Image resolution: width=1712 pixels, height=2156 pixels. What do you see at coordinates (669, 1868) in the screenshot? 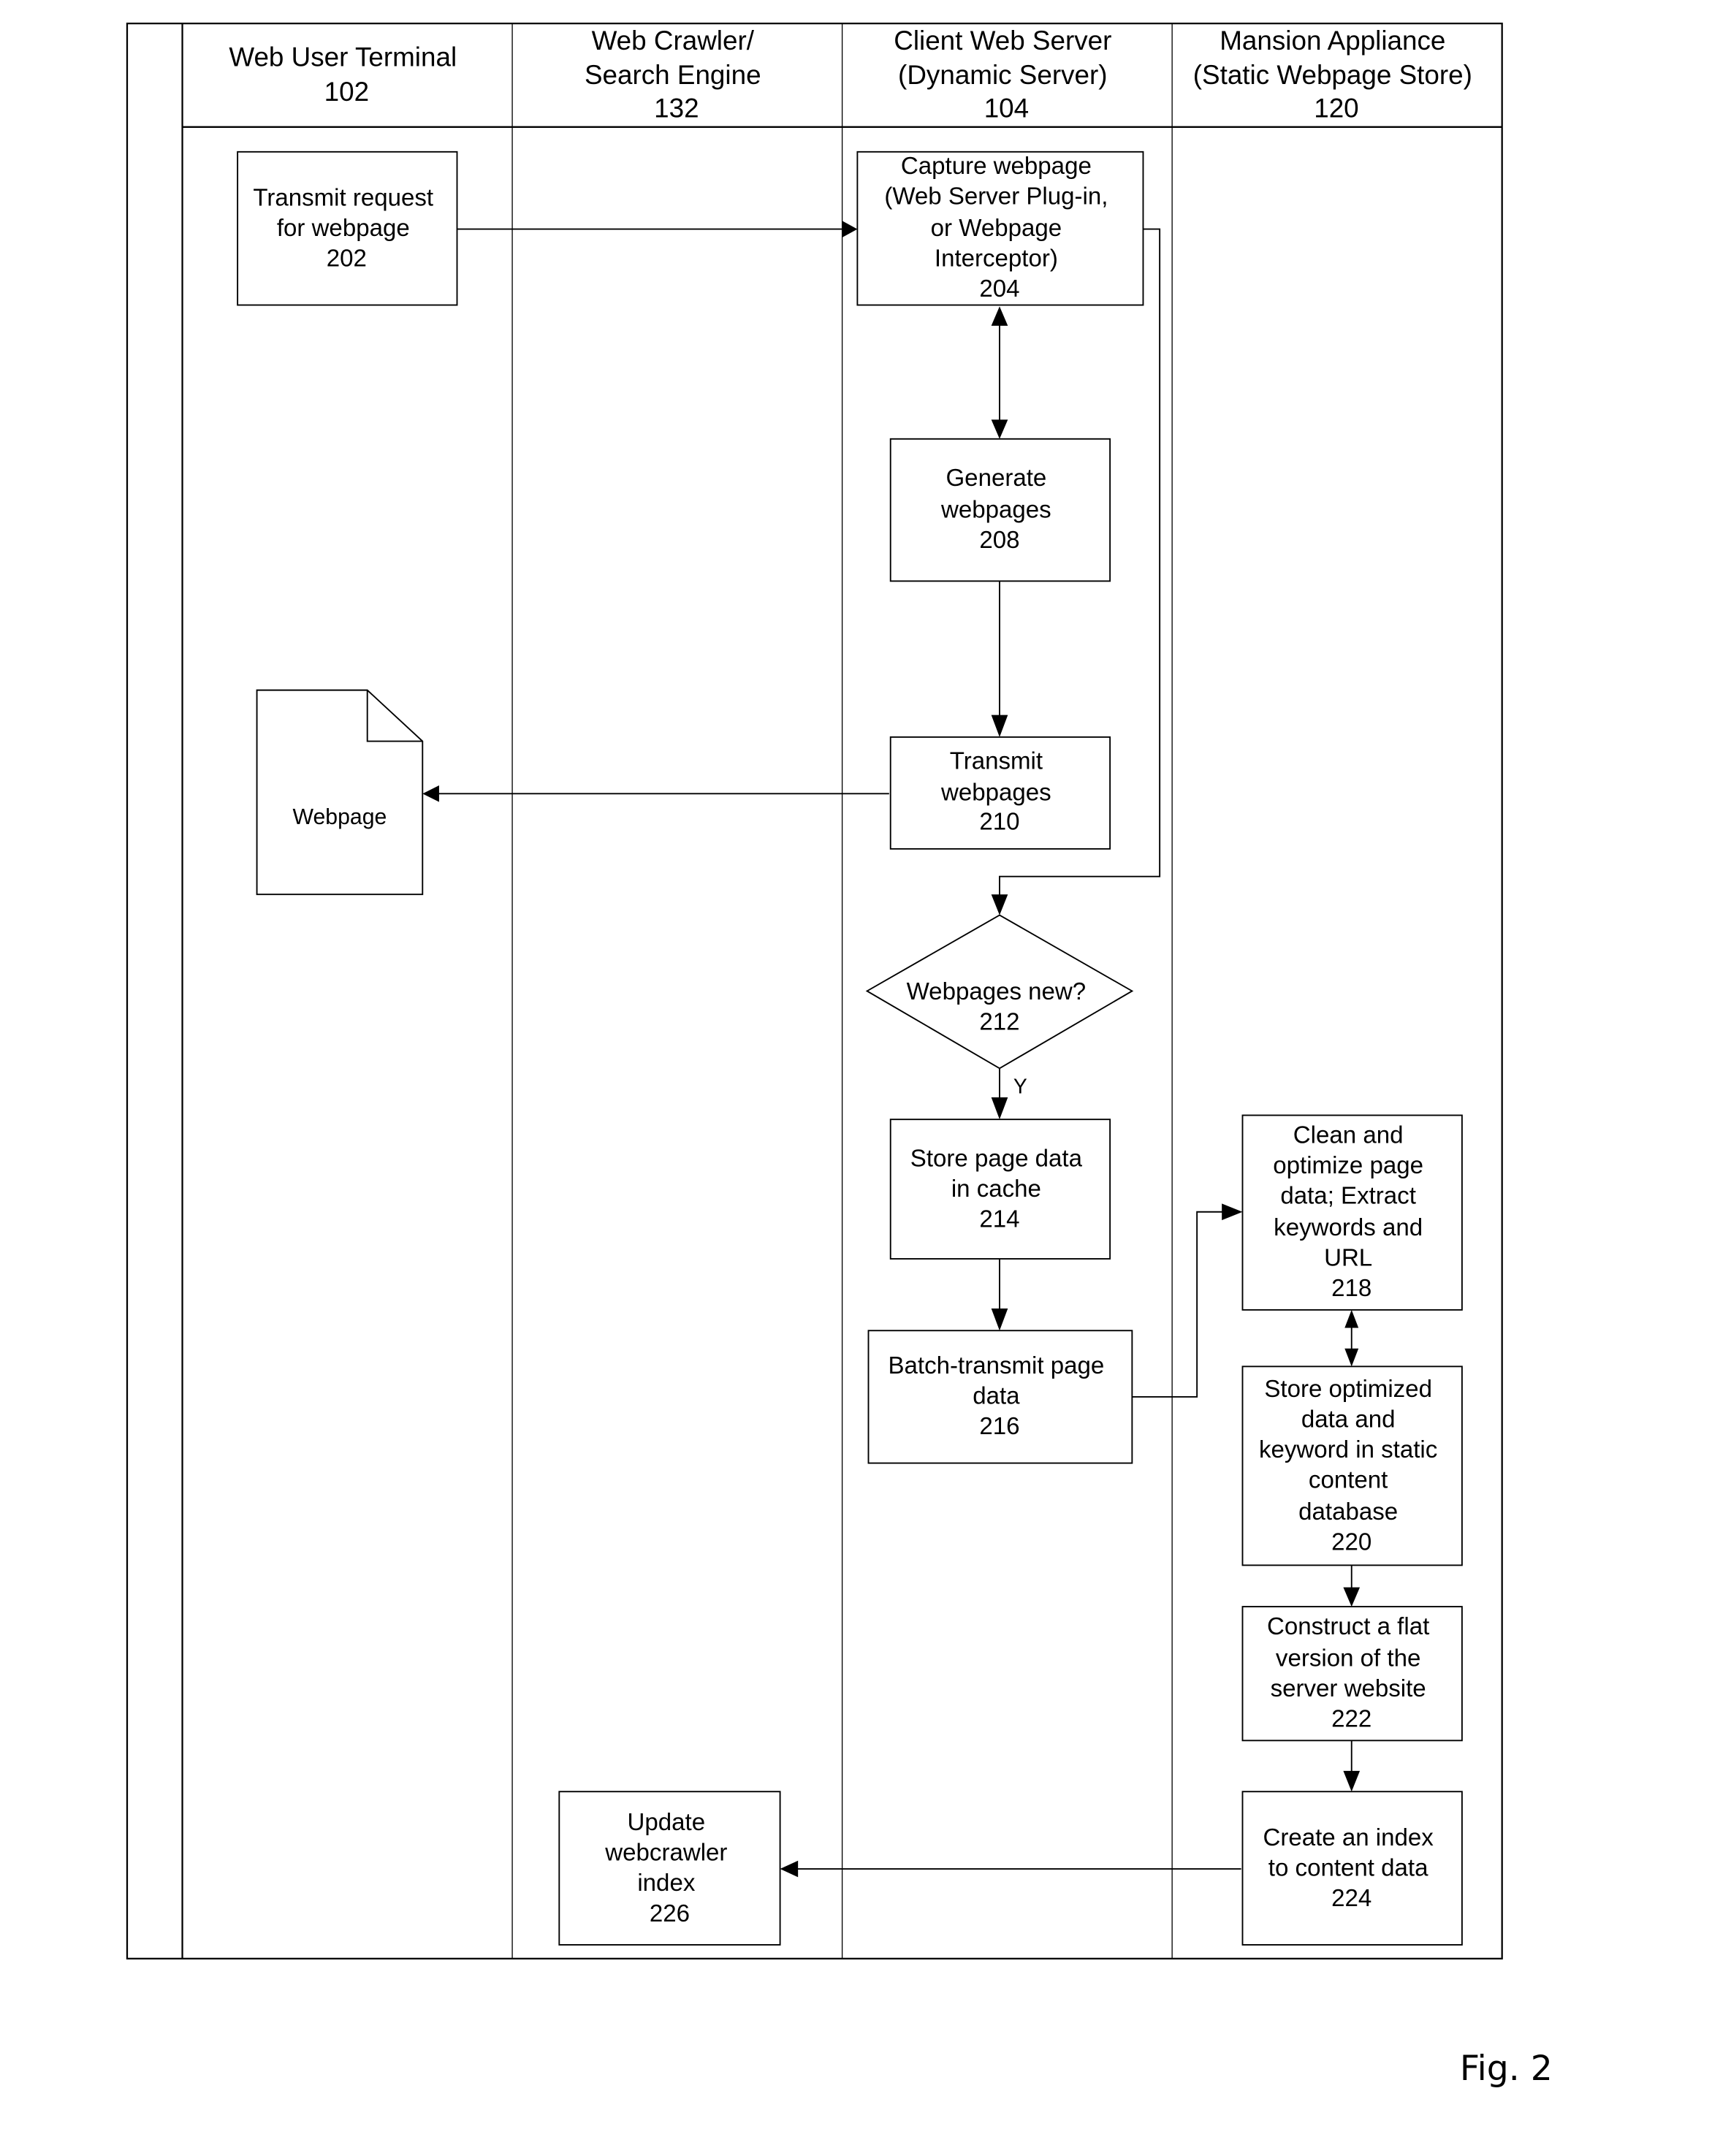
I see `step-226: Update webcrawler index 226` at bounding box center [669, 1868].